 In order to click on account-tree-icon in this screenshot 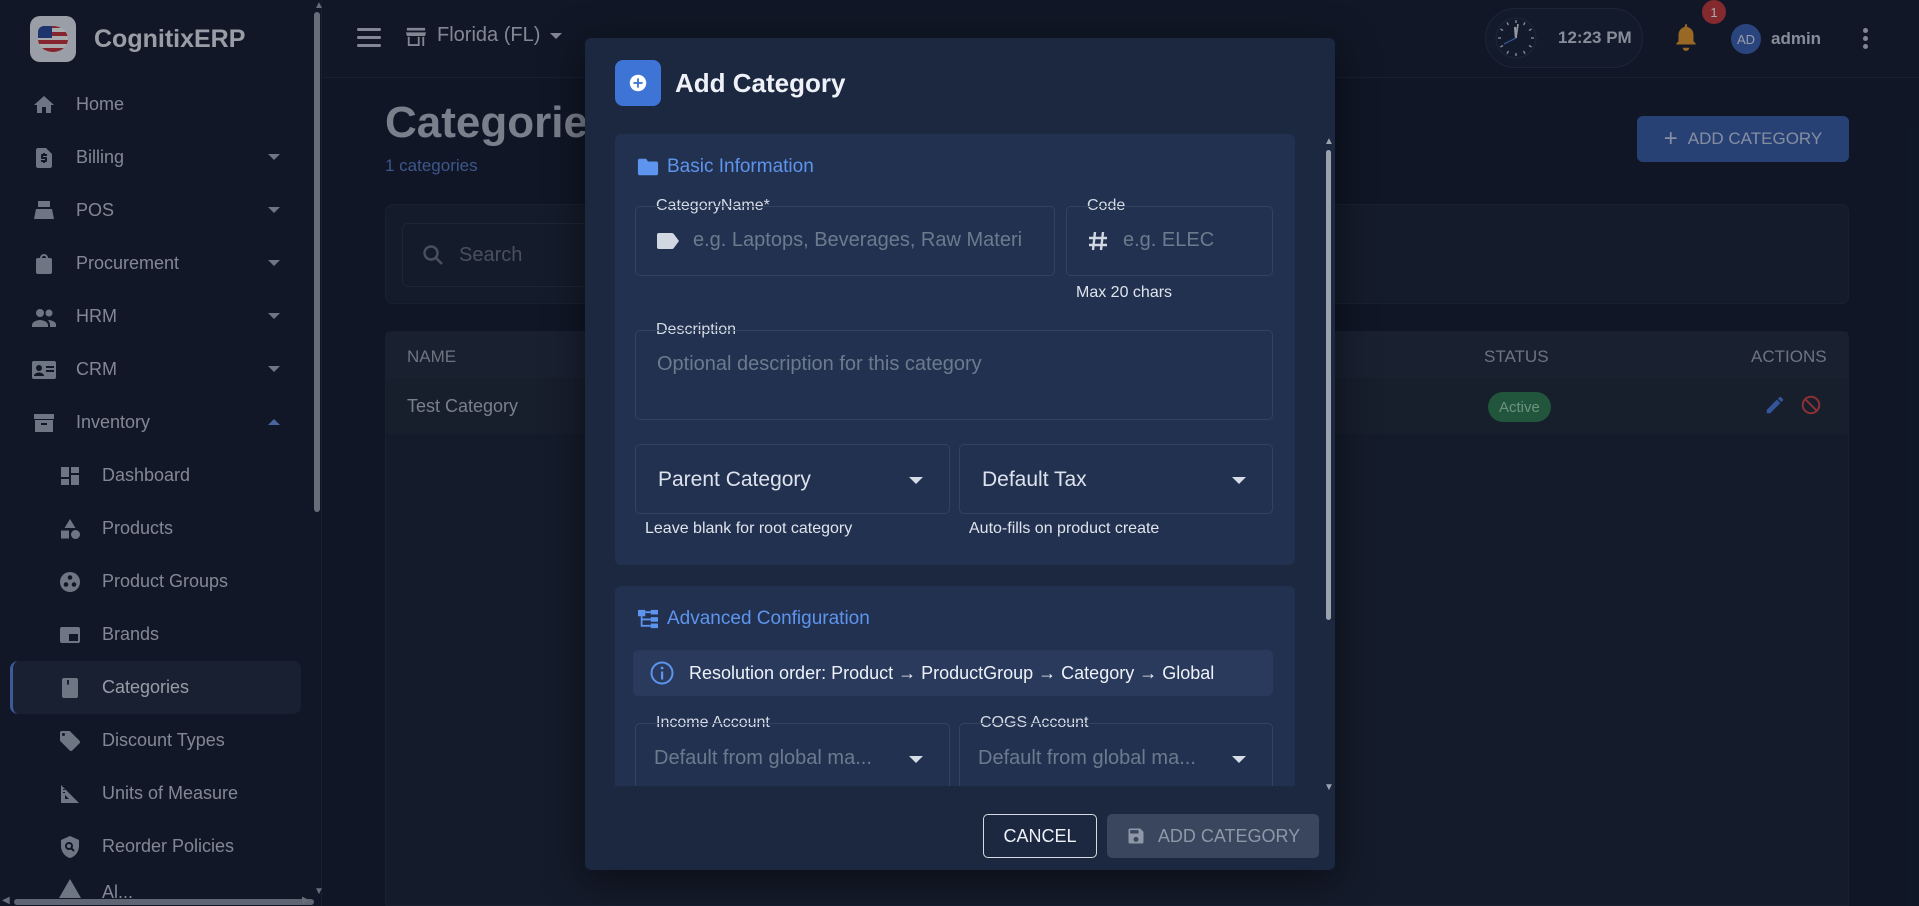, I will do `click(648, 619)`.